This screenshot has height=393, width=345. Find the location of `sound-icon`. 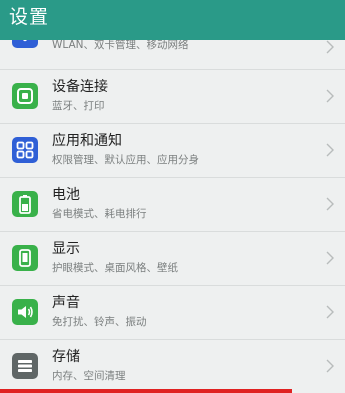

sound-icon is located at coordinates (25, 312).